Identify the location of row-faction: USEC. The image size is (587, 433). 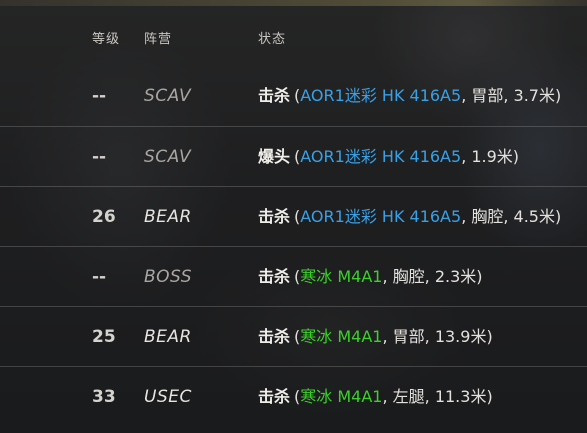
(168, 397).